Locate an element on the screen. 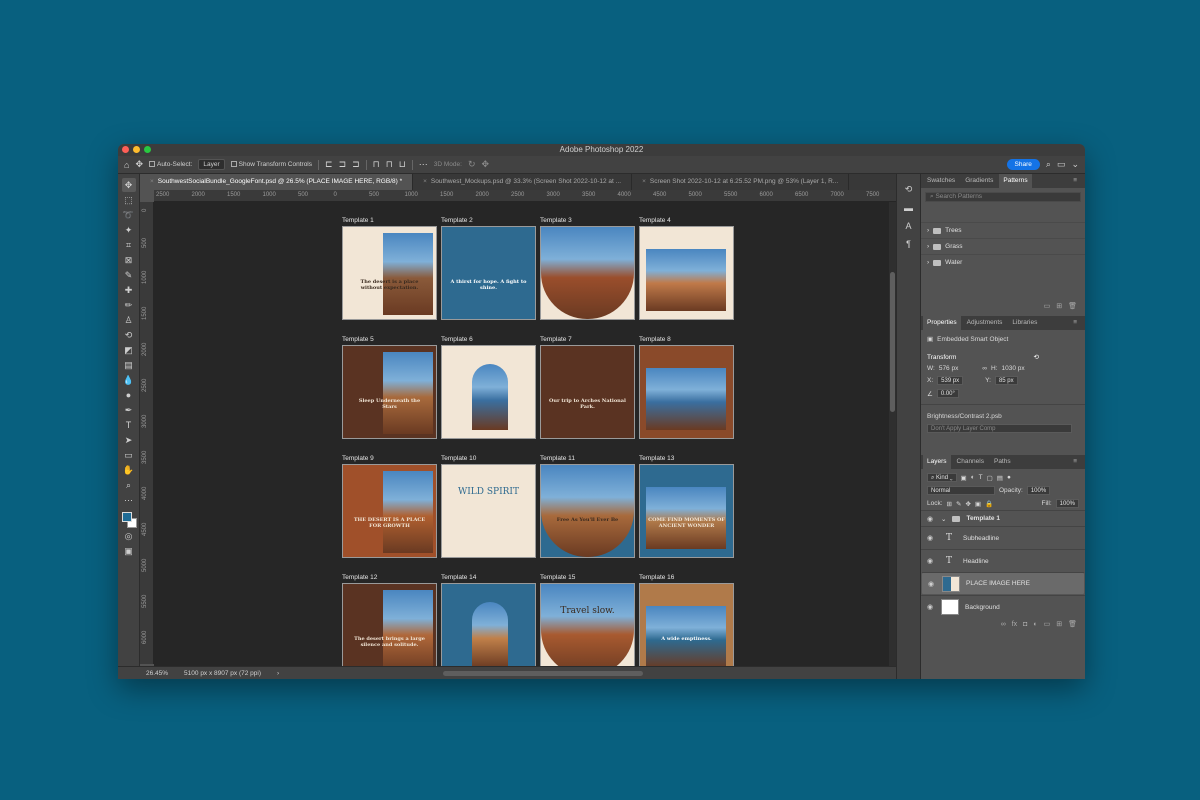 Image resolution: width=1200 pixels, height=800 pixels. zoom-window-button is located at coordinates (147, 149).